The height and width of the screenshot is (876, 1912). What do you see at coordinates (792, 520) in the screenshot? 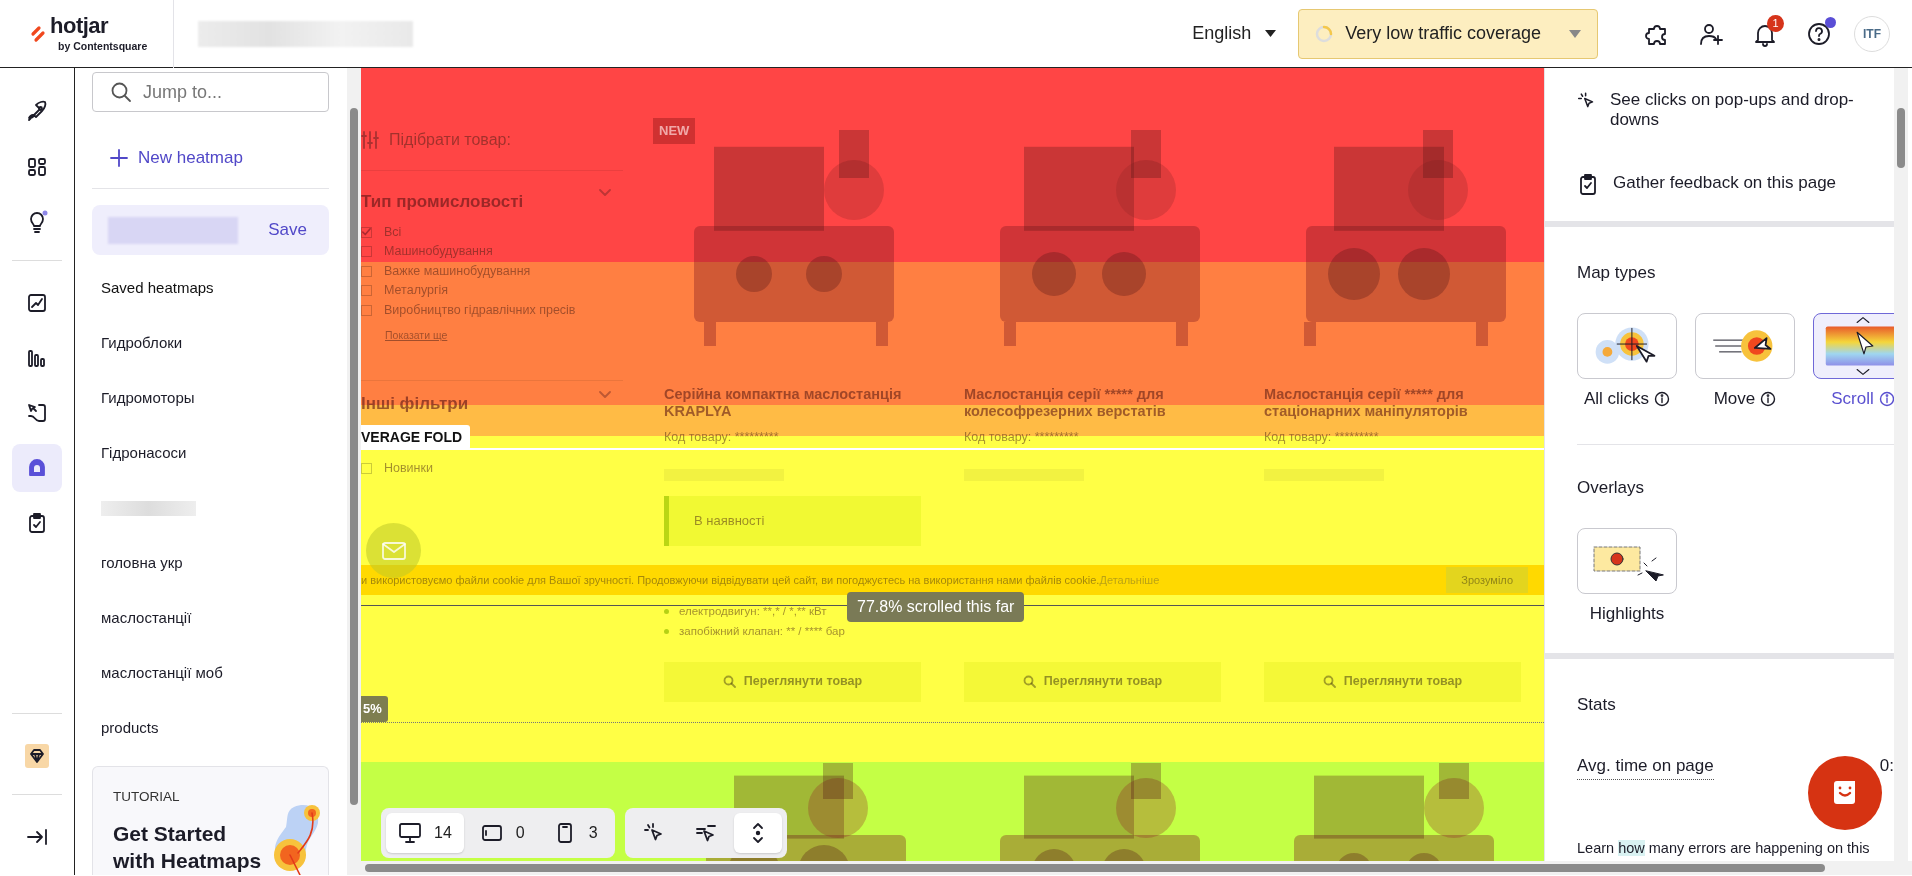
I see `availability-label: В наявності` at bounding box center [792, 520].